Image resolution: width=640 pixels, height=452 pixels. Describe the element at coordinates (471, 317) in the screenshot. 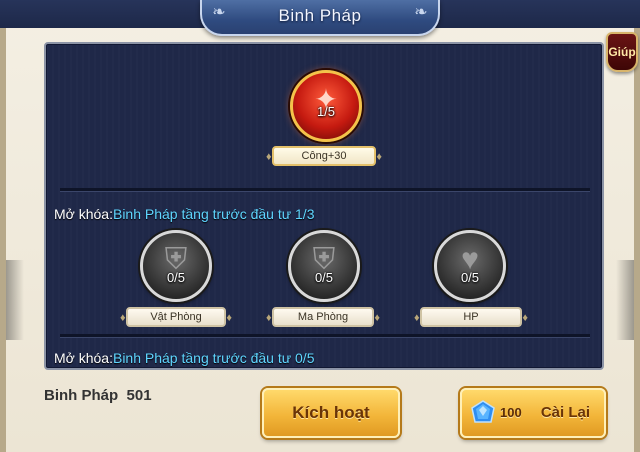

I see `stat-label-hp: HP` at that location.